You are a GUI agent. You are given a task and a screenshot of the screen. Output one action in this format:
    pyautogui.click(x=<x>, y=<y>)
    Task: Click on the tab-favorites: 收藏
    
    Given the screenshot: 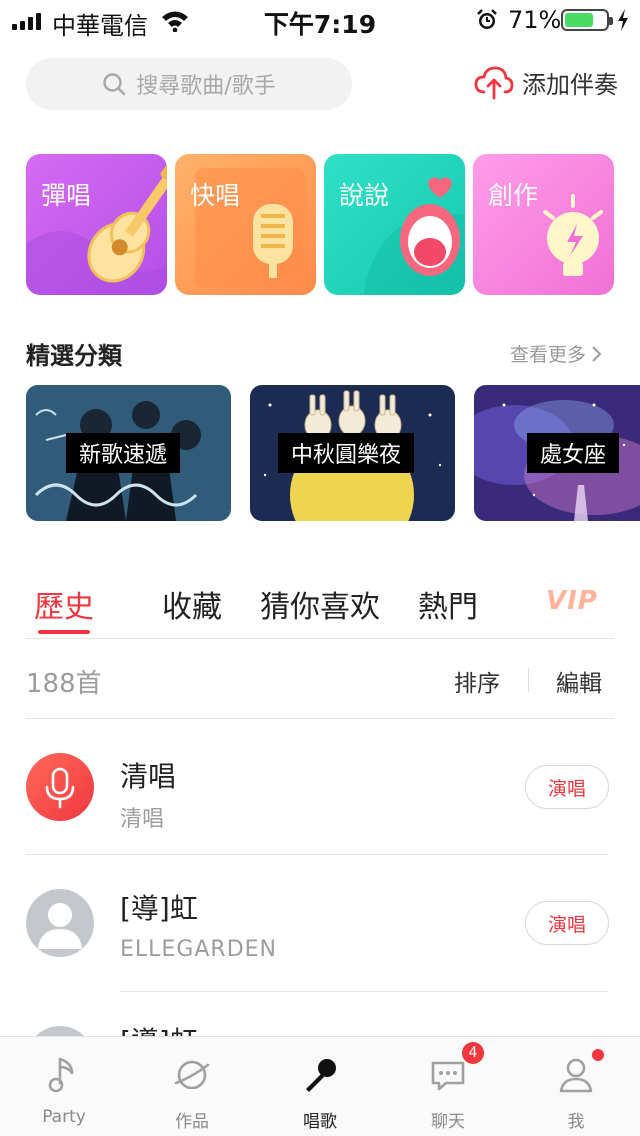 What is the action you would take?
    pyautogui.click(x=192, y=604)
    